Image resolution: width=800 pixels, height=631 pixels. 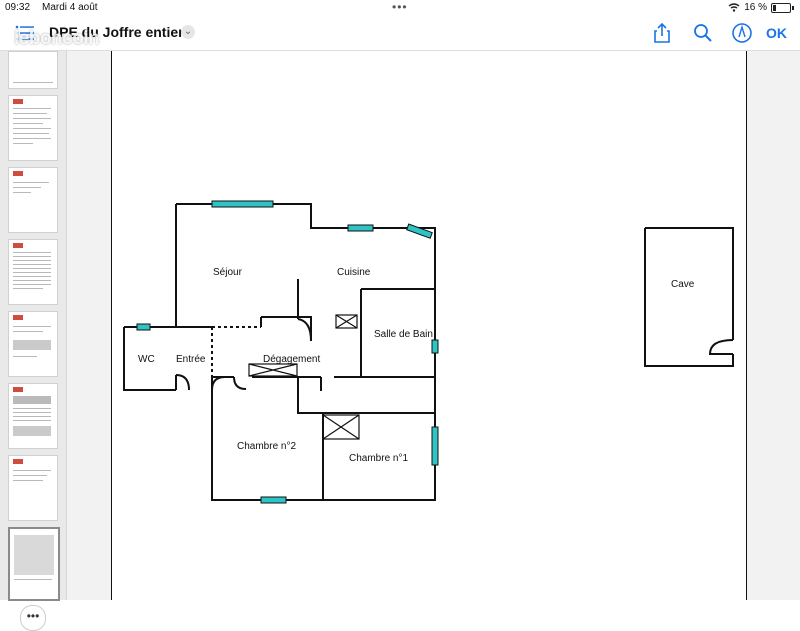 I want to click on search-icon, so click(x=703, y=33).